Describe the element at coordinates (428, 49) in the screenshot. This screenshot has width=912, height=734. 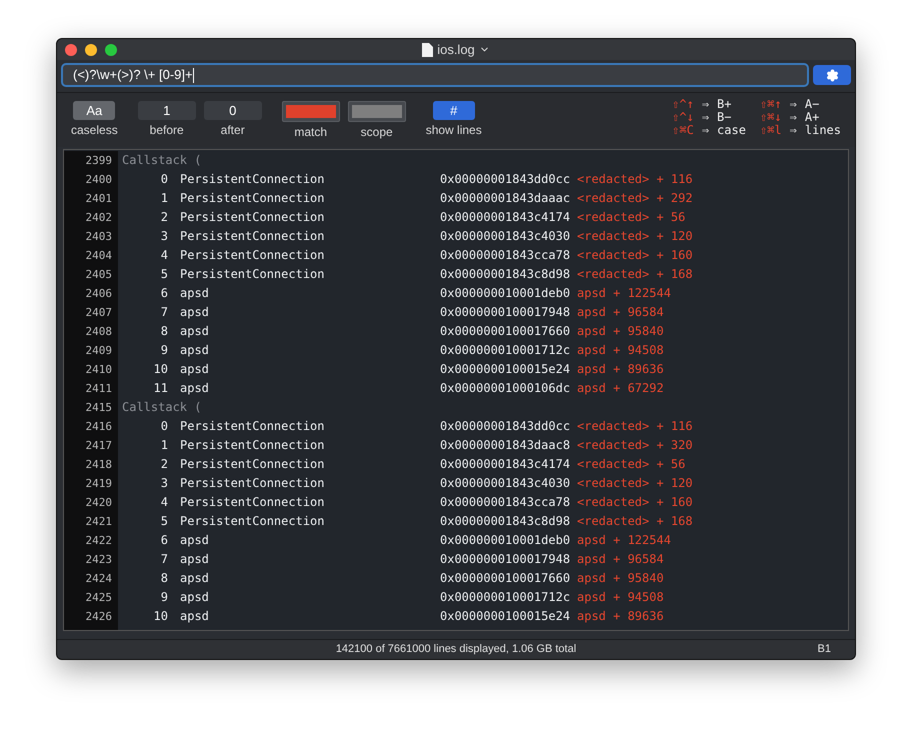
I see `document-icon` at that location.